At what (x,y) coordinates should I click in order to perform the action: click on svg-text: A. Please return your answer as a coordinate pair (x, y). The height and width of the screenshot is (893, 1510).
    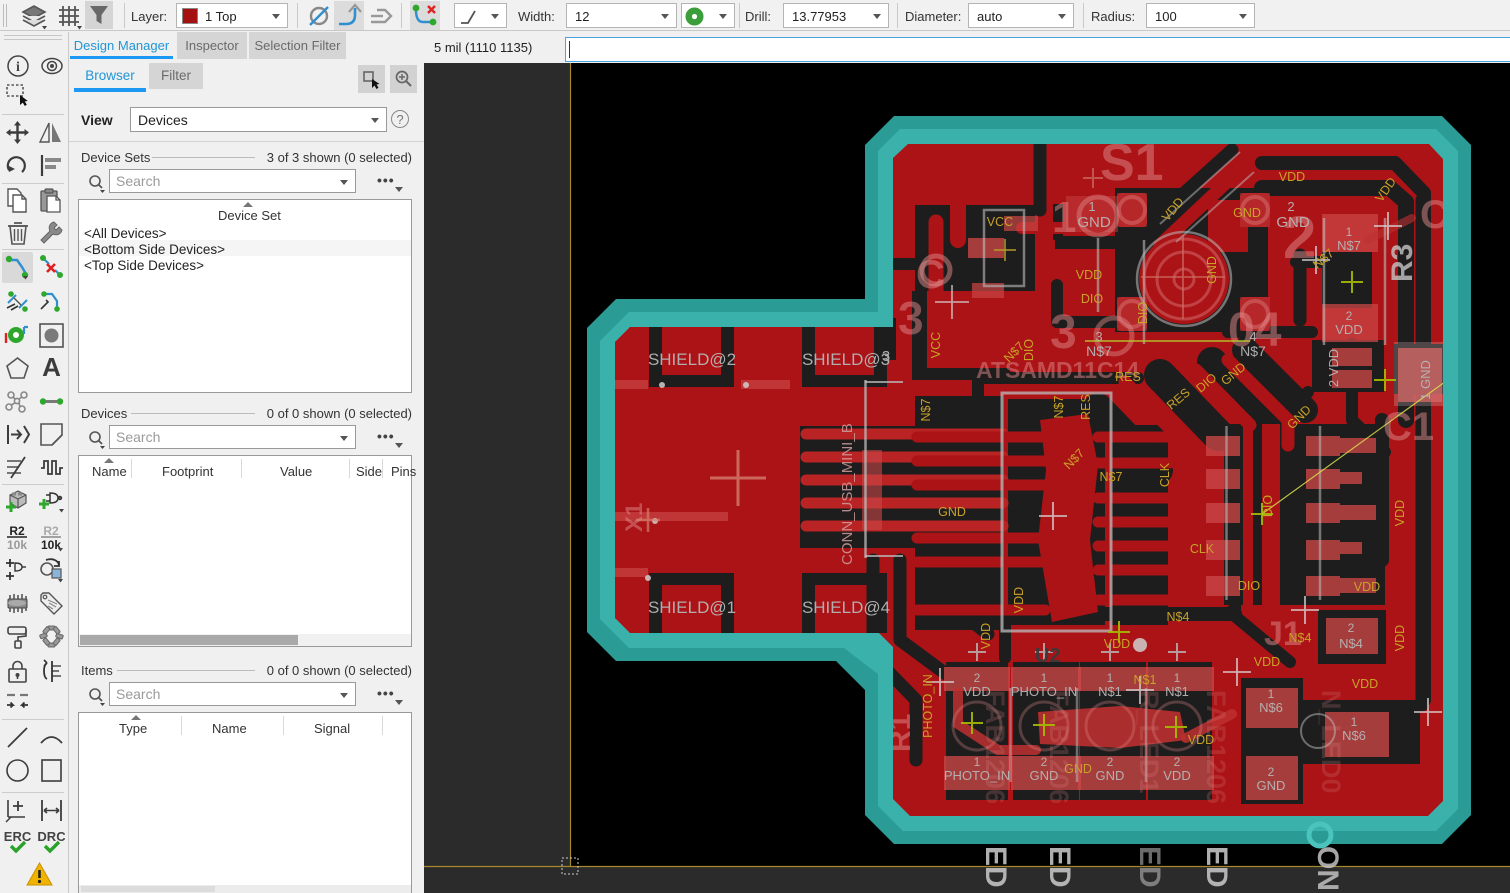
    Looking at the image, I should click on (51, 367).